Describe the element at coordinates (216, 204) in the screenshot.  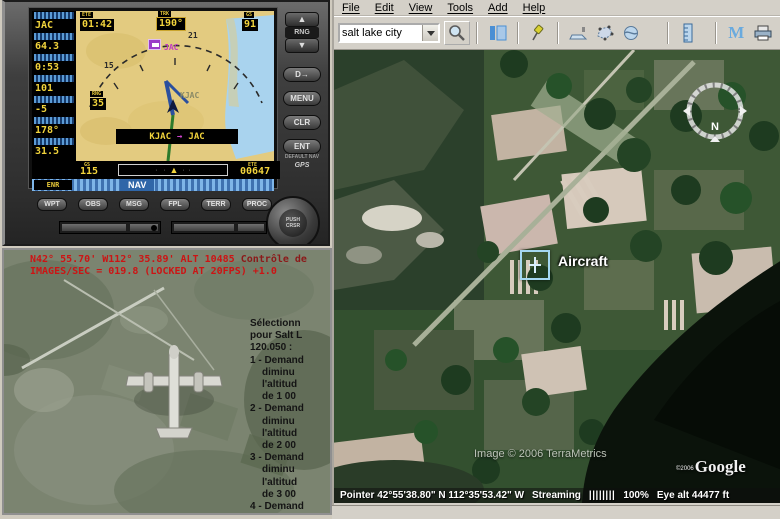
I see `gps-function-button: TERR` at that location.